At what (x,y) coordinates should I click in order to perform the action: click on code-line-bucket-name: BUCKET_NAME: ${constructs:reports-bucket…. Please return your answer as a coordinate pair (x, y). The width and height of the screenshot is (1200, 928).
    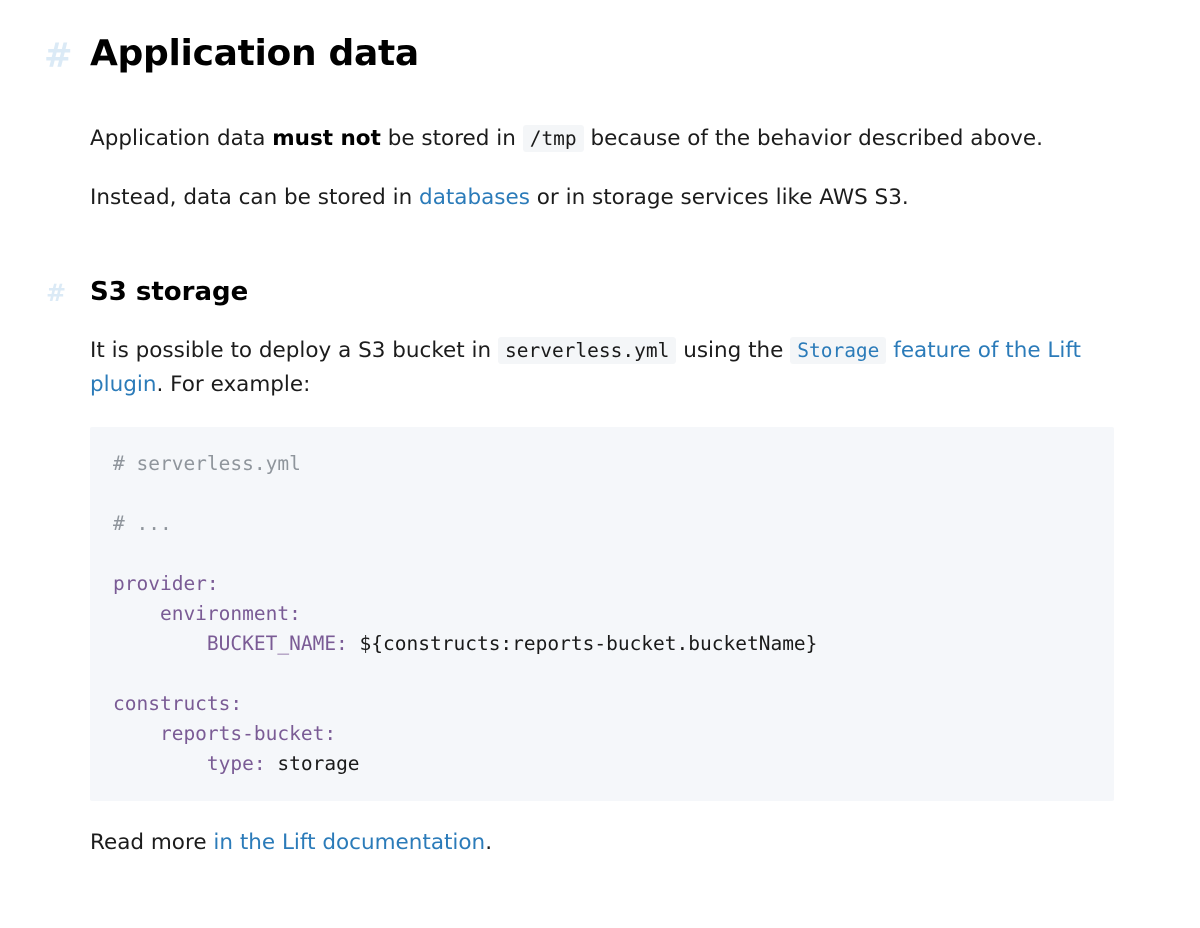
    Looking at the image, I should click on (465, 644).